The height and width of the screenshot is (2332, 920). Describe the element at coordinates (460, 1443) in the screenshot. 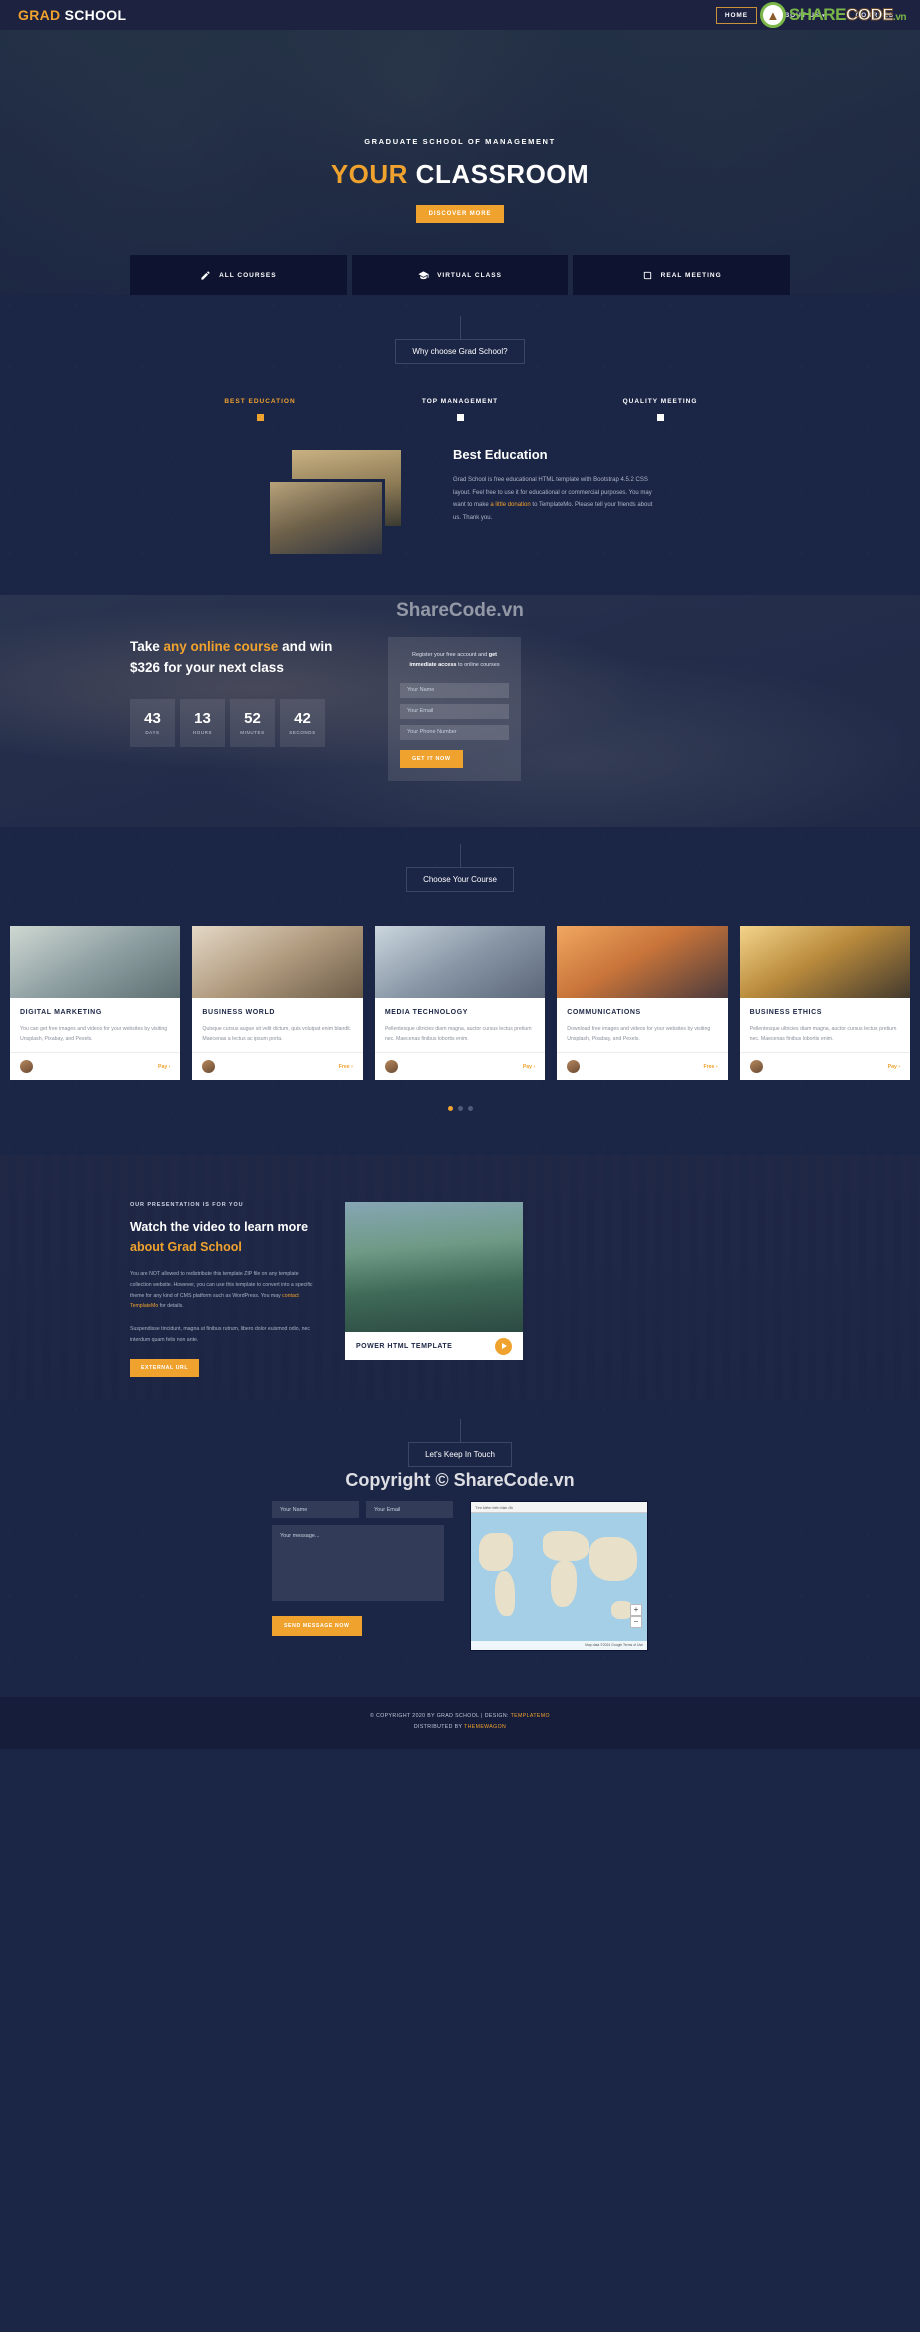

I see `contact-section-tag: Let's Keep In Touch` at that location.